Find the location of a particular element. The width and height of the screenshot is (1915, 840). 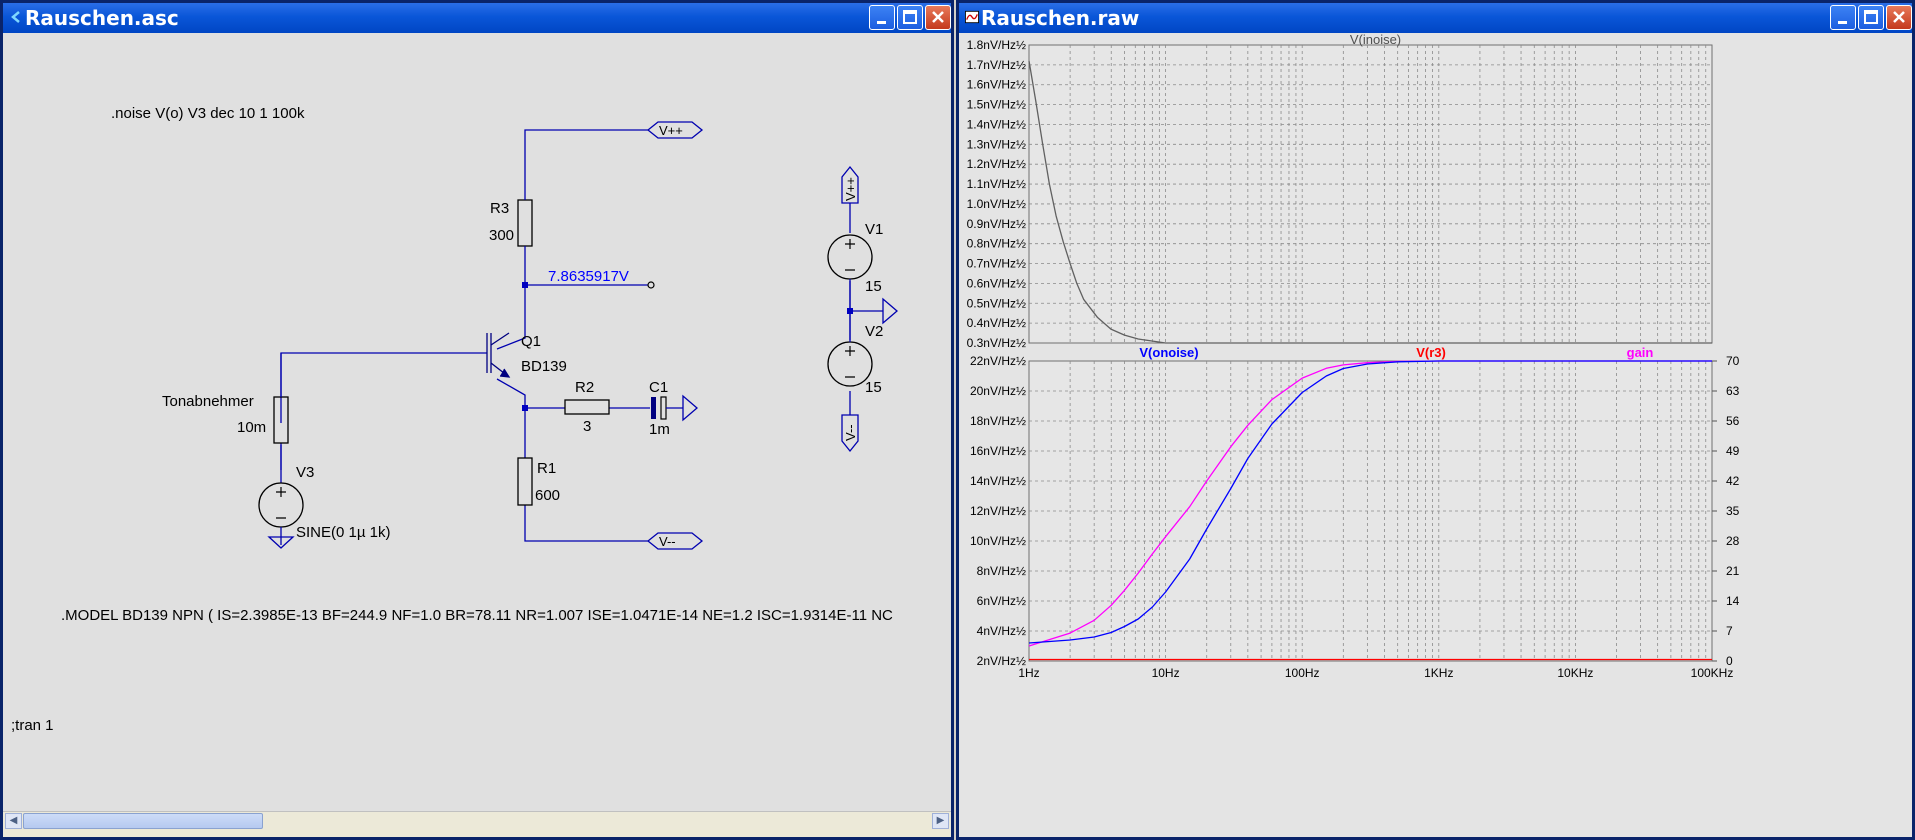

plot-titlebar: Rauschen.raw is located at coordinates (1435, 18).